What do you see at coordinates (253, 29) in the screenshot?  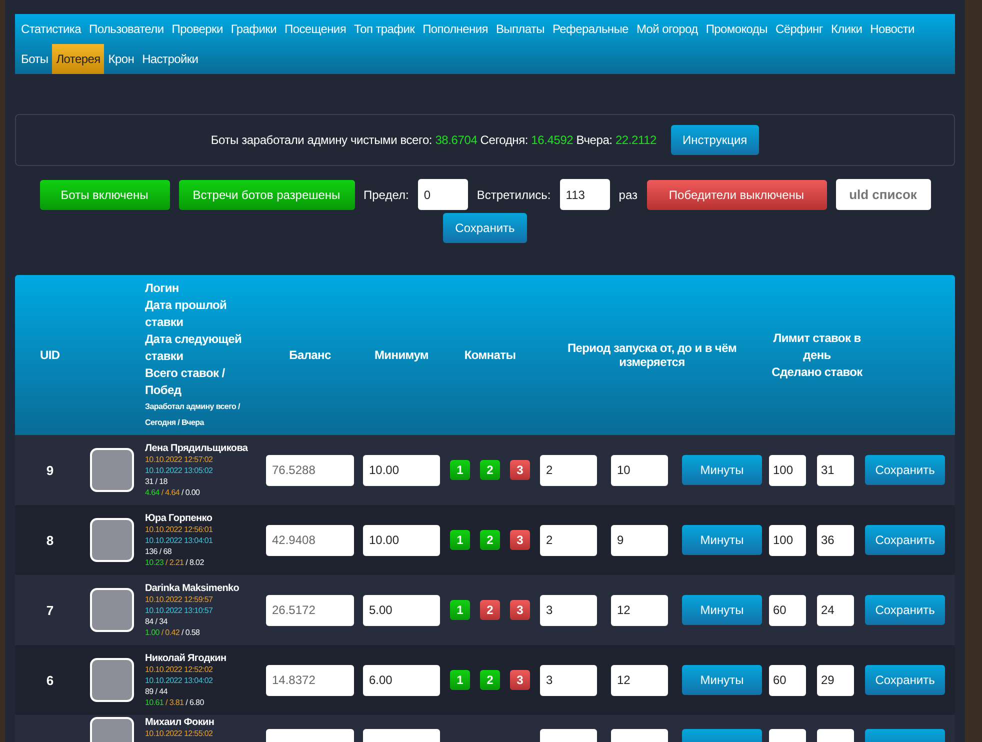 I see `nav-tab: Графики` at bounding box center [253, 29].